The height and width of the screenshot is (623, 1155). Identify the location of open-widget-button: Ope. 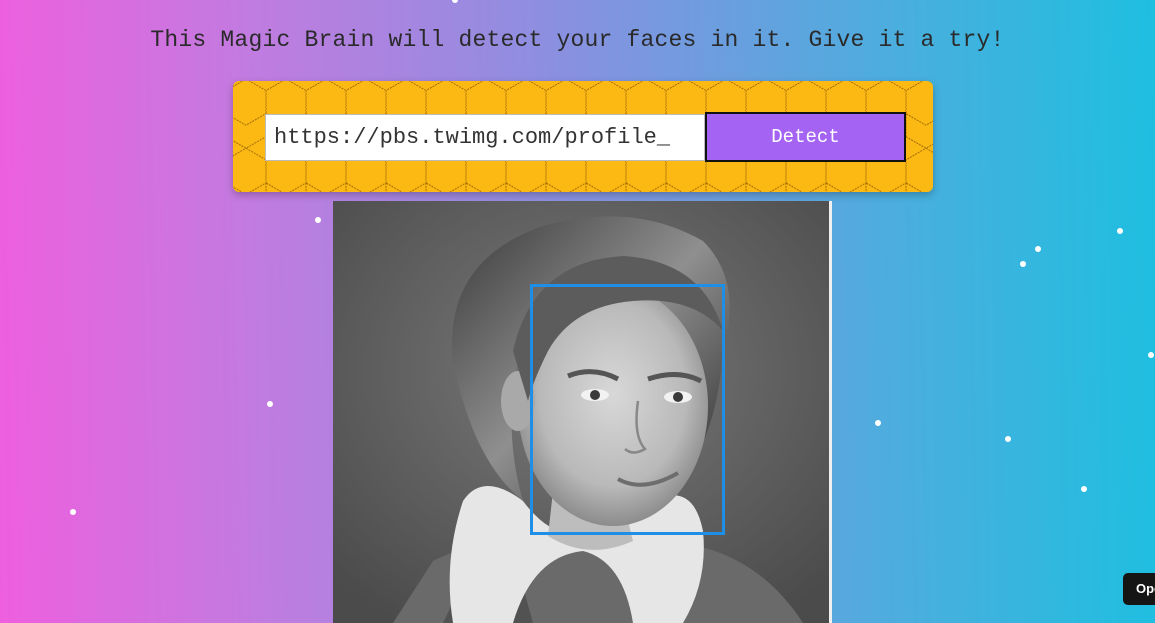
(1139, 589).